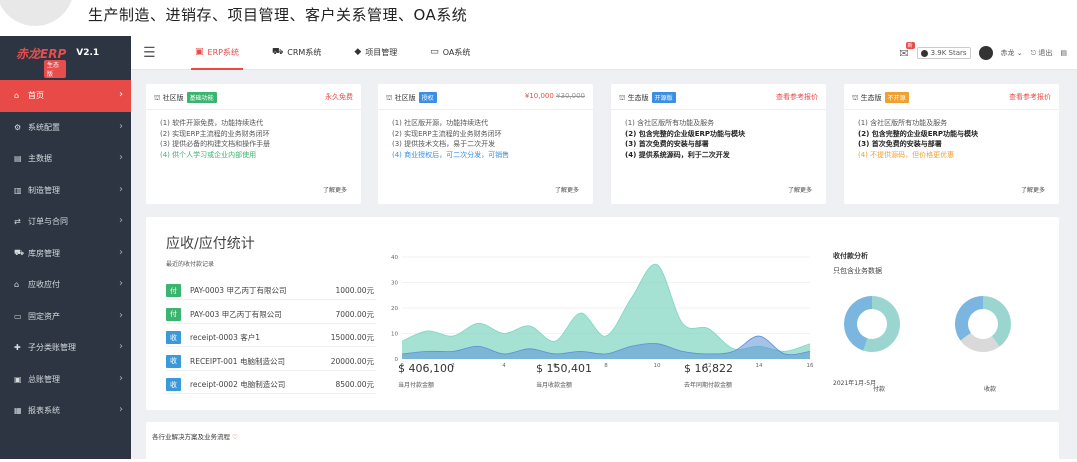 The height and width of the screenshot is (462, 1077). Describe the element at coordinates (236, 314) in the screenshot. I see `record-name: PAY-003 甲乙丙丁有限公司` at that location.